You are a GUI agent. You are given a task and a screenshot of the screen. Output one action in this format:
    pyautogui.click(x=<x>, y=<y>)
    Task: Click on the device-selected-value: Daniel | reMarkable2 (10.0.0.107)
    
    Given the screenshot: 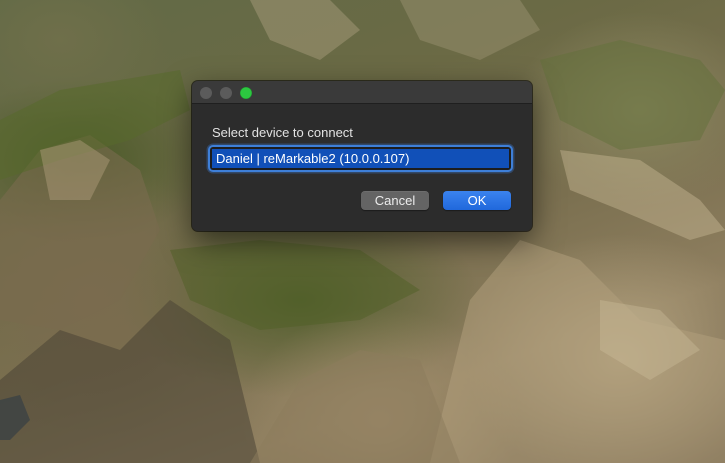 What is the action you would take?
    pyautogui.click(x=360, y=158)
    